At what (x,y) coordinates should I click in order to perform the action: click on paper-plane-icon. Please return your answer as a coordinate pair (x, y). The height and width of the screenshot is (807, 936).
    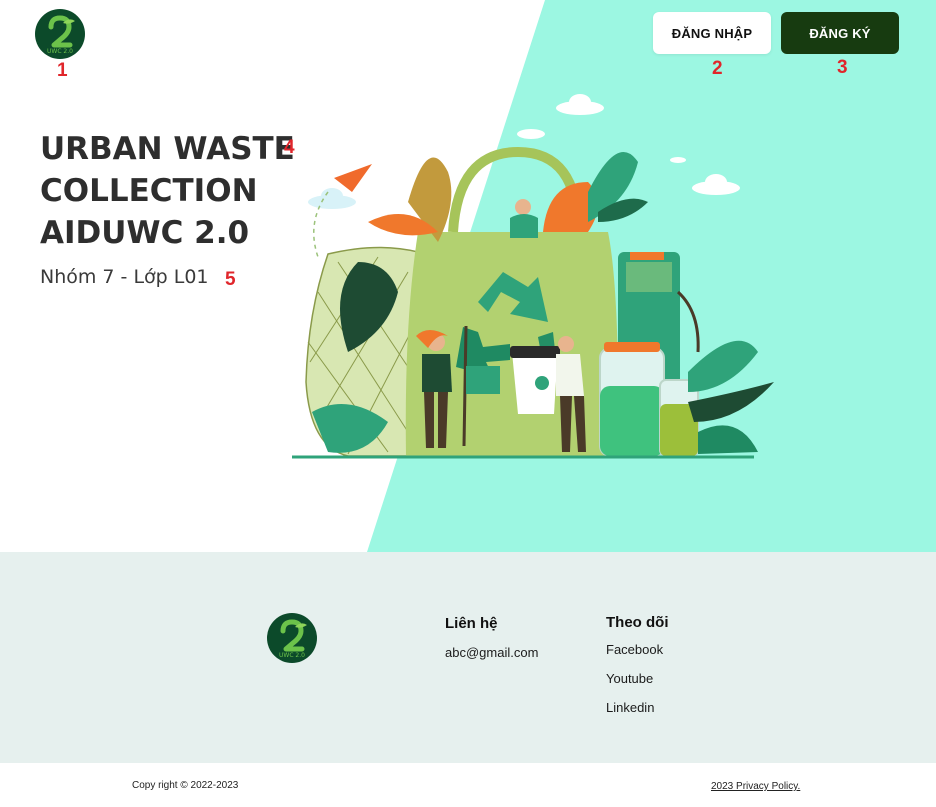
    Looking at the image, I should click on (353, 178).